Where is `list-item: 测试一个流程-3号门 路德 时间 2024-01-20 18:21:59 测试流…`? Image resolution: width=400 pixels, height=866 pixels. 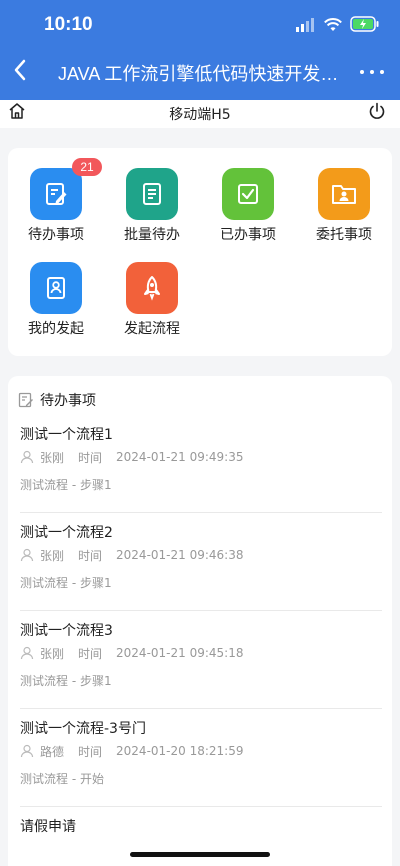 list-item: 测试一个流程-3号门 路德 时间 2024-01-20 18:21:59 测试流… is located at coordinates (201, 758).